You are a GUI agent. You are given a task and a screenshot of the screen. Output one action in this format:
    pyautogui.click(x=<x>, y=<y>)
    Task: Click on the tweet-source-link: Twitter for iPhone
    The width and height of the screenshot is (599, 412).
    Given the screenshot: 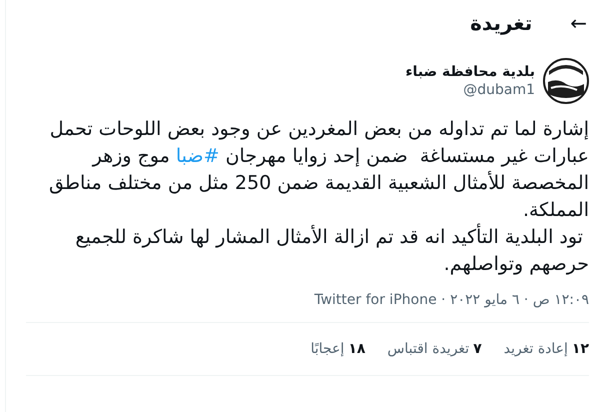 What is the action you would take?
    pyautogui.click(x=375, y=300)
    